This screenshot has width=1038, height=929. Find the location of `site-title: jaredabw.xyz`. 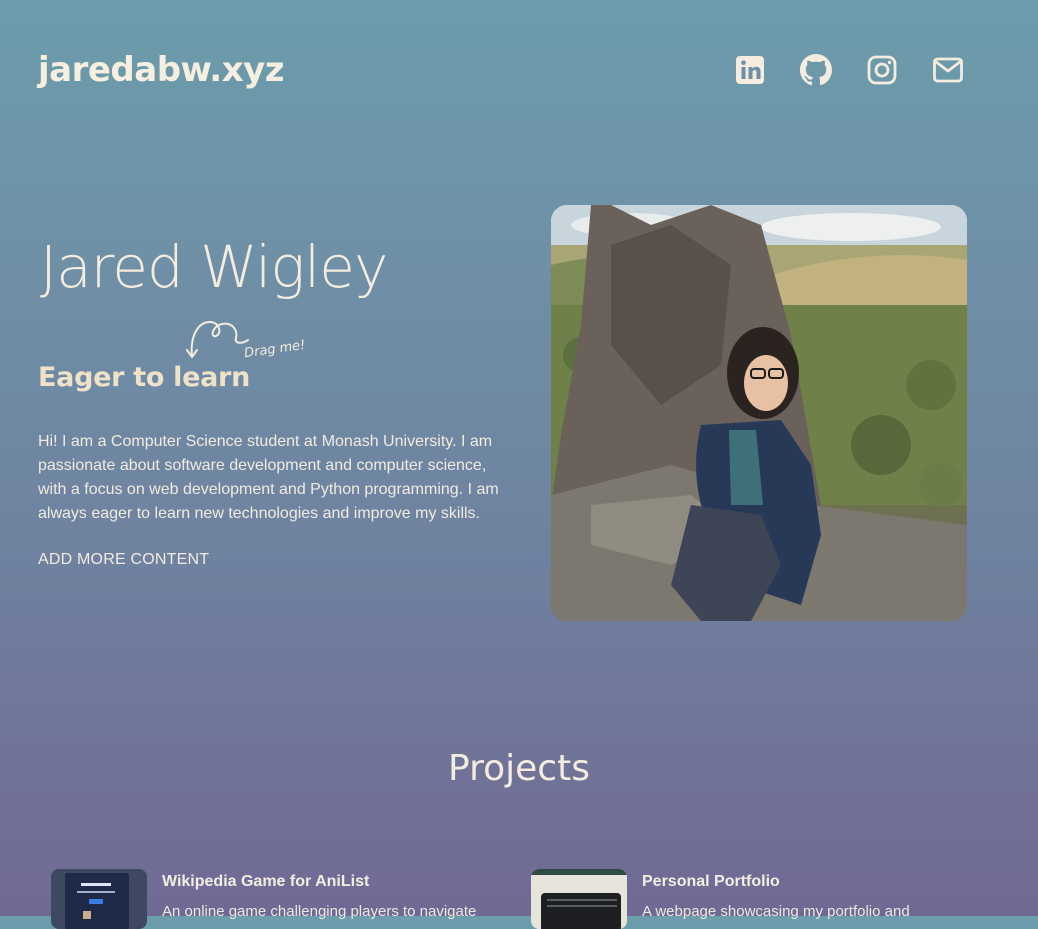

site-title: jaredabw.xyz is located at coordinates (161, 70).